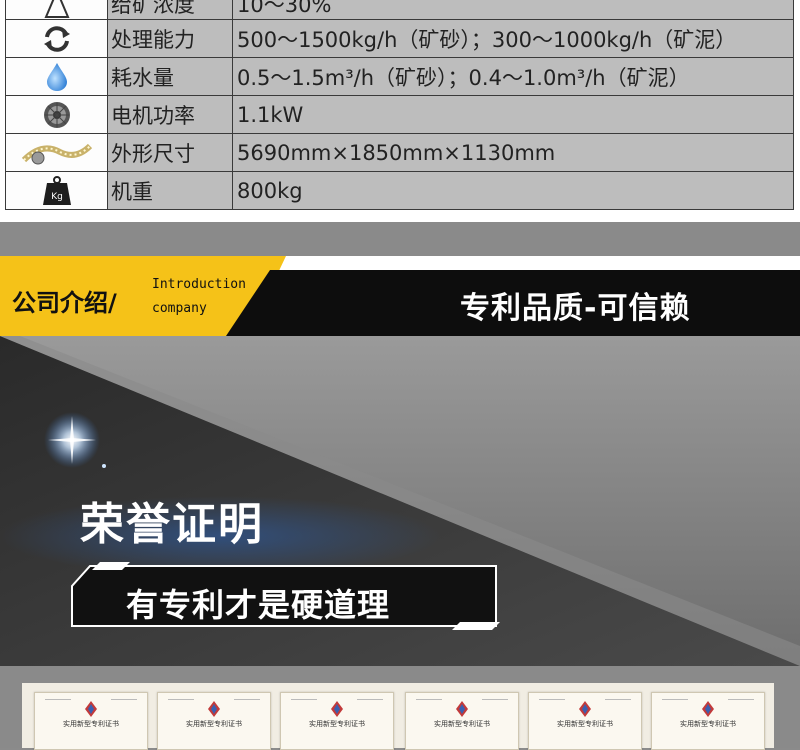  I want to click on table-row: Kg 机重 800kg, so click(399, 190).